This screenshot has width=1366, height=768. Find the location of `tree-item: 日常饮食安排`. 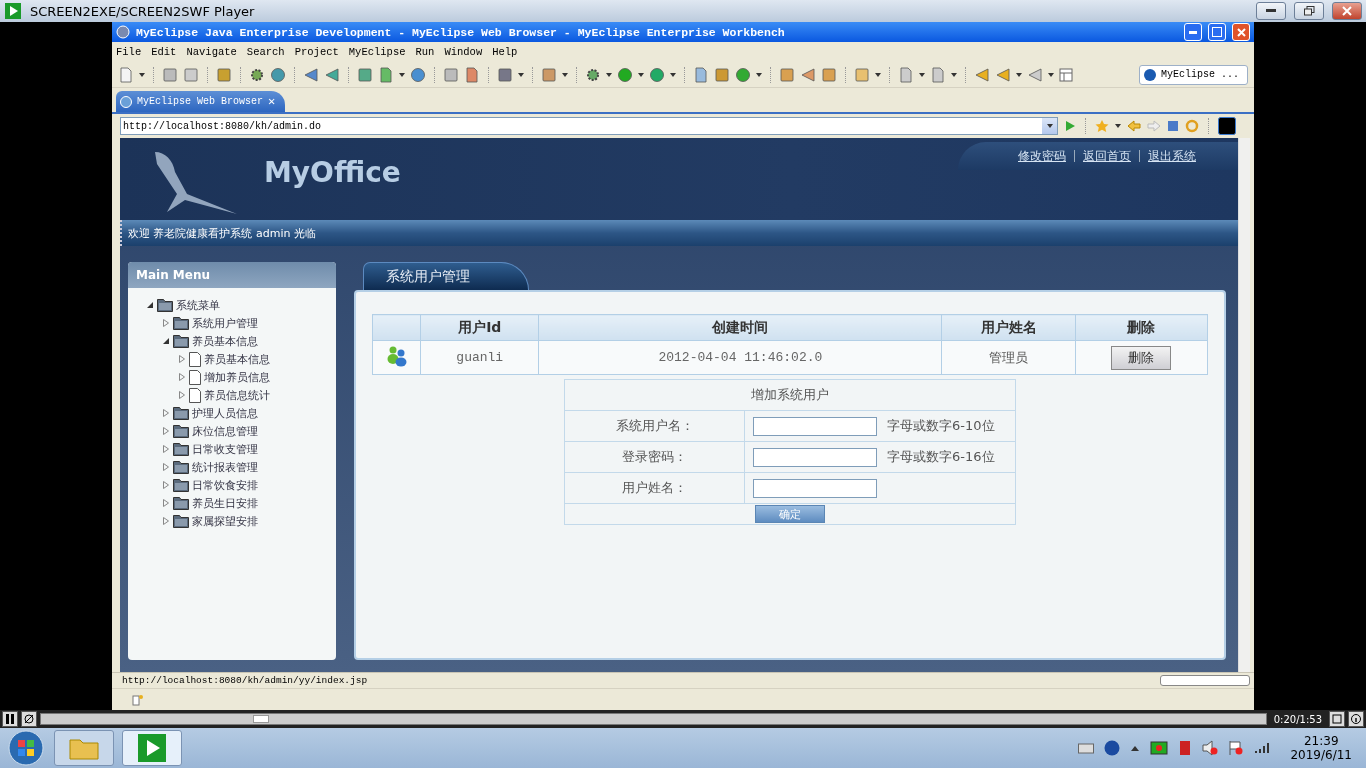

tree-item: 日常饮食安排 is located at coordinates (225, 485).